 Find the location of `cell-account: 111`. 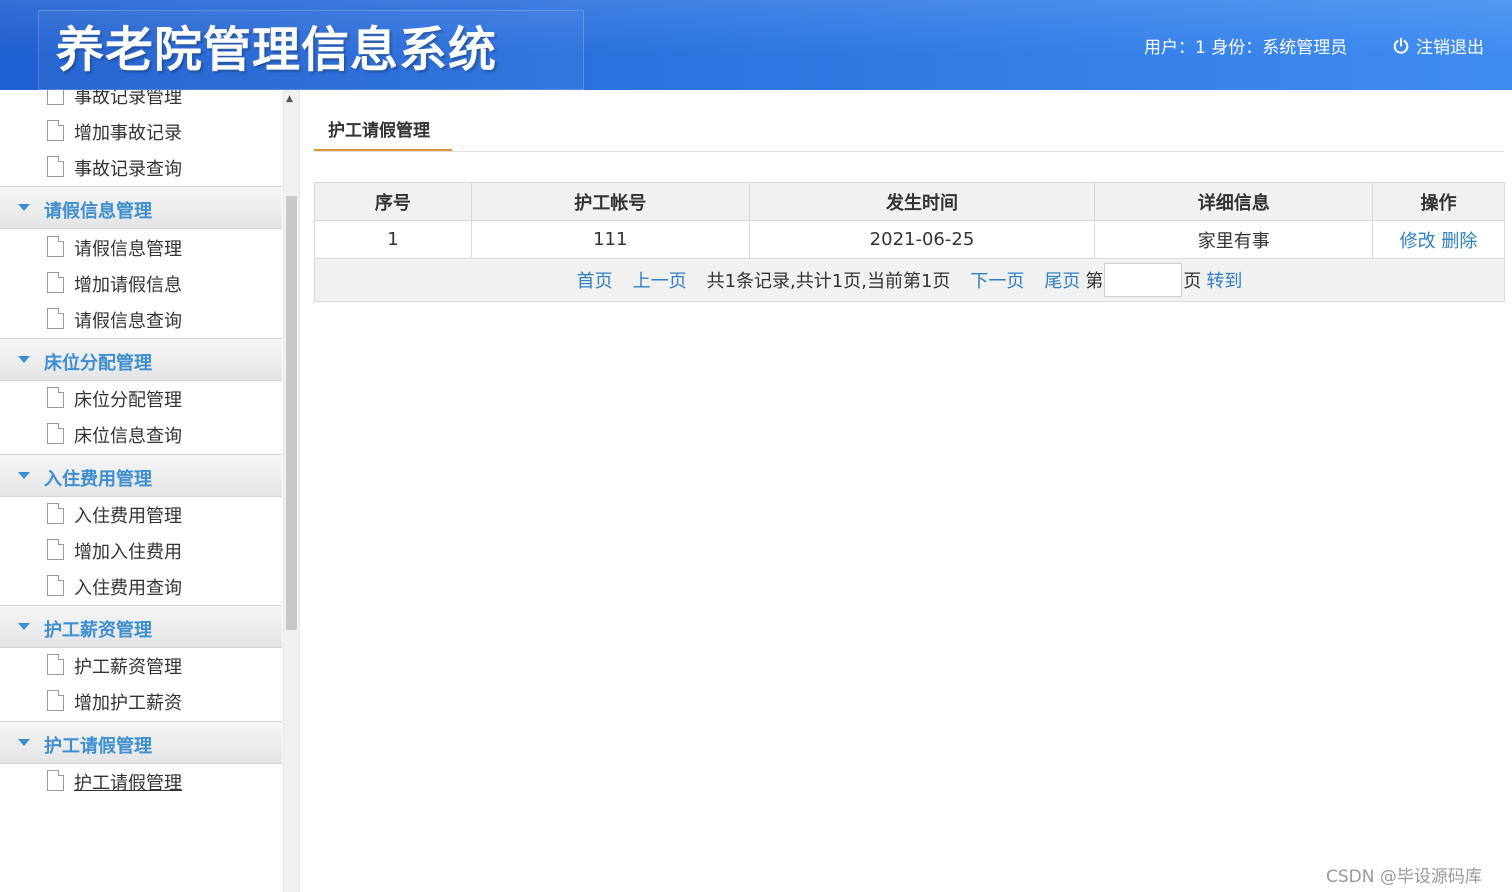

cell-account: 111 is located at coordinates (610, 239).